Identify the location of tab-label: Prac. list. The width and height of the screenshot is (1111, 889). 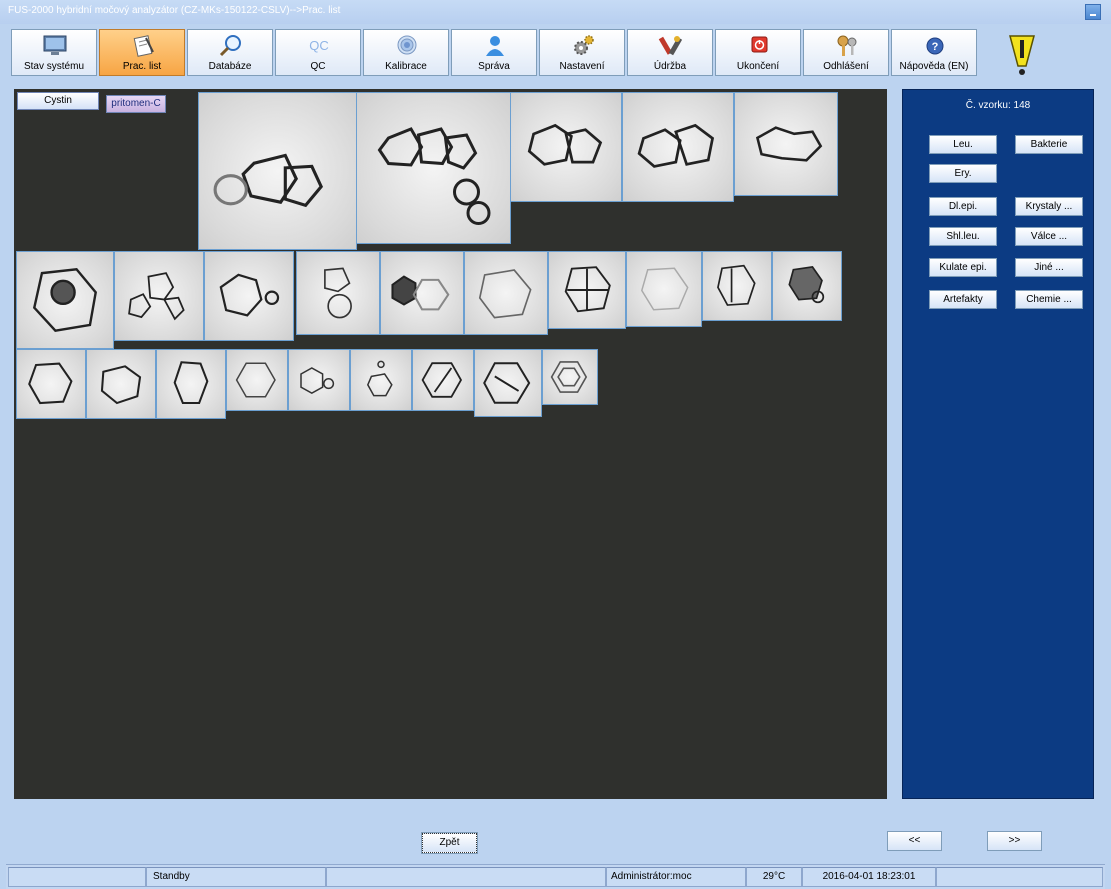
(142, 66).